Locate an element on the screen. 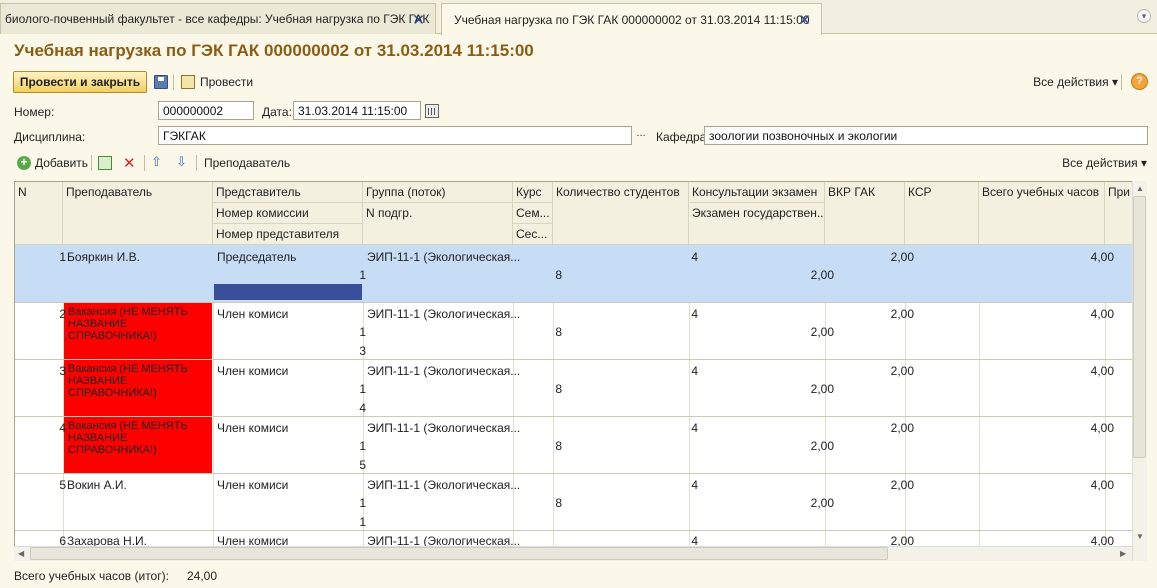 The height and width of the screenshot is (588, 1157). horizontal-scrollbar-thumb is located at coordinates (459, 553).